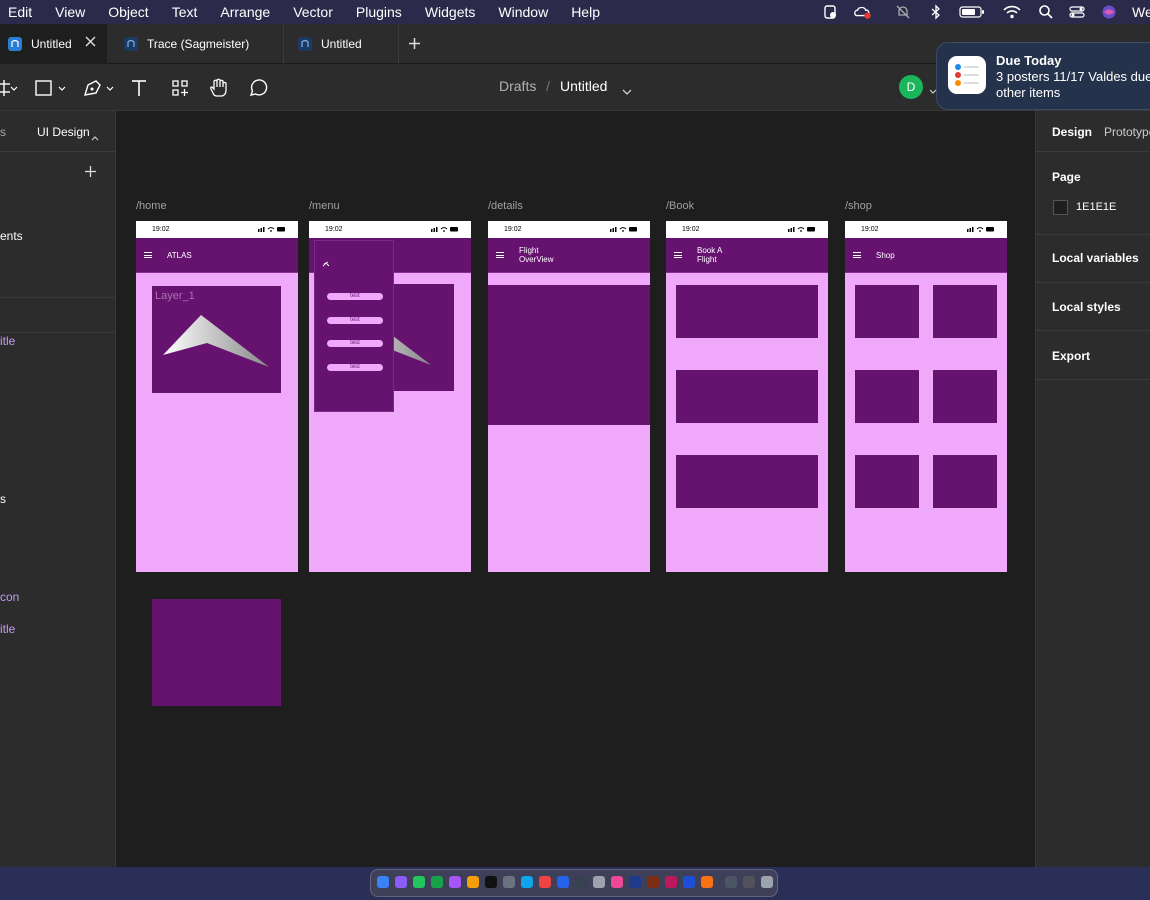 This screenshot has width=1150, height=900. What do you see at coordinates (527, 882) in the screenshot?
I see `app-store-icon` at bounding box center [527, 882].